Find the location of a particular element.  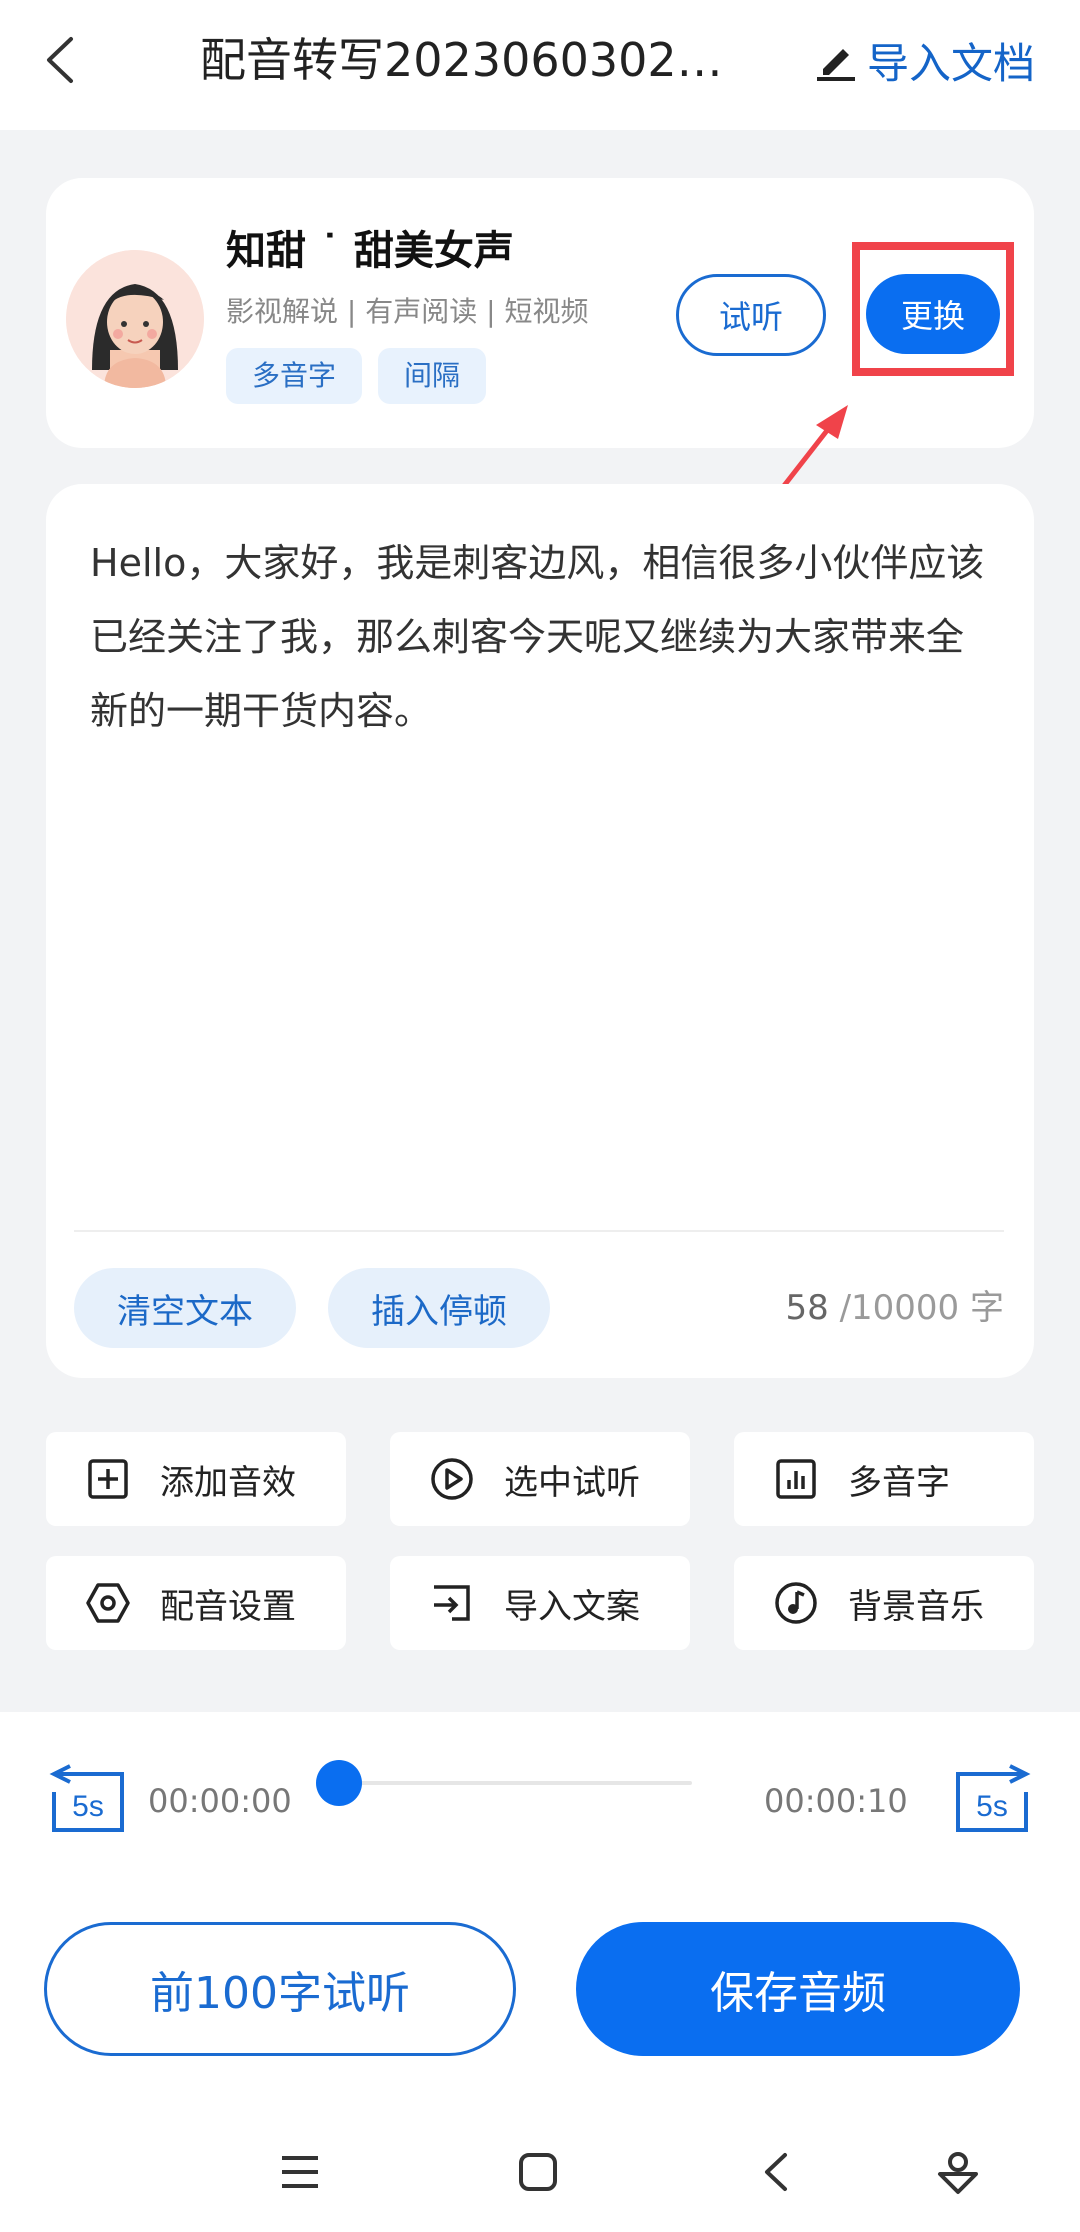

progress-knob is located at coordinates (339, 1783).